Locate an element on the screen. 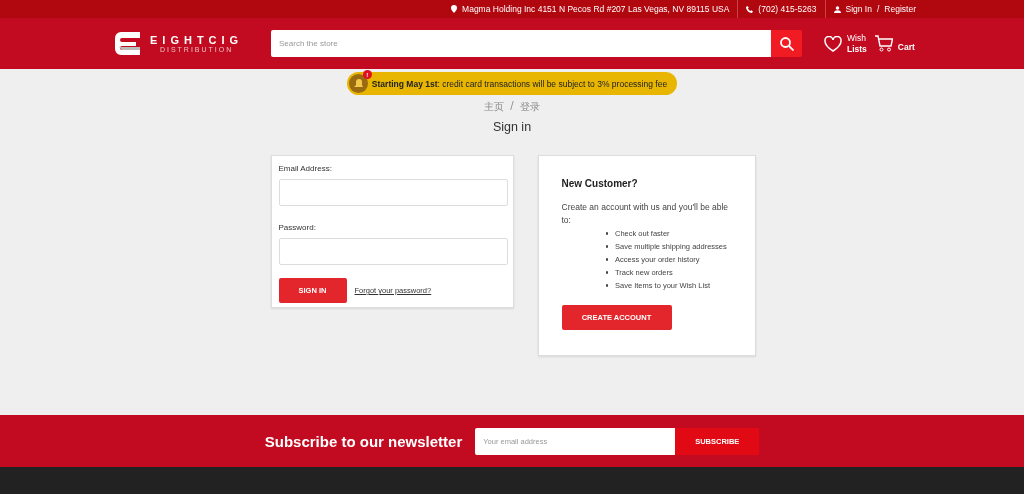  search-button is located at coordinates (786, 43).